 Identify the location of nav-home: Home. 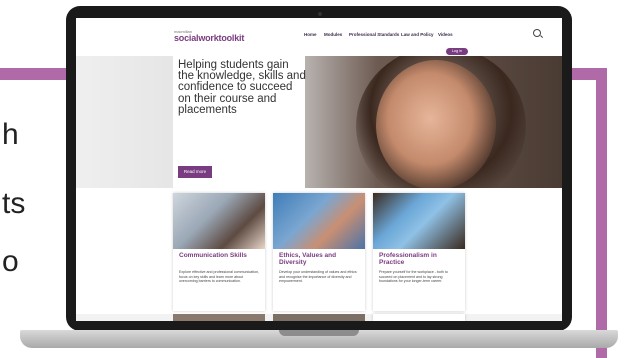
(310, 34).